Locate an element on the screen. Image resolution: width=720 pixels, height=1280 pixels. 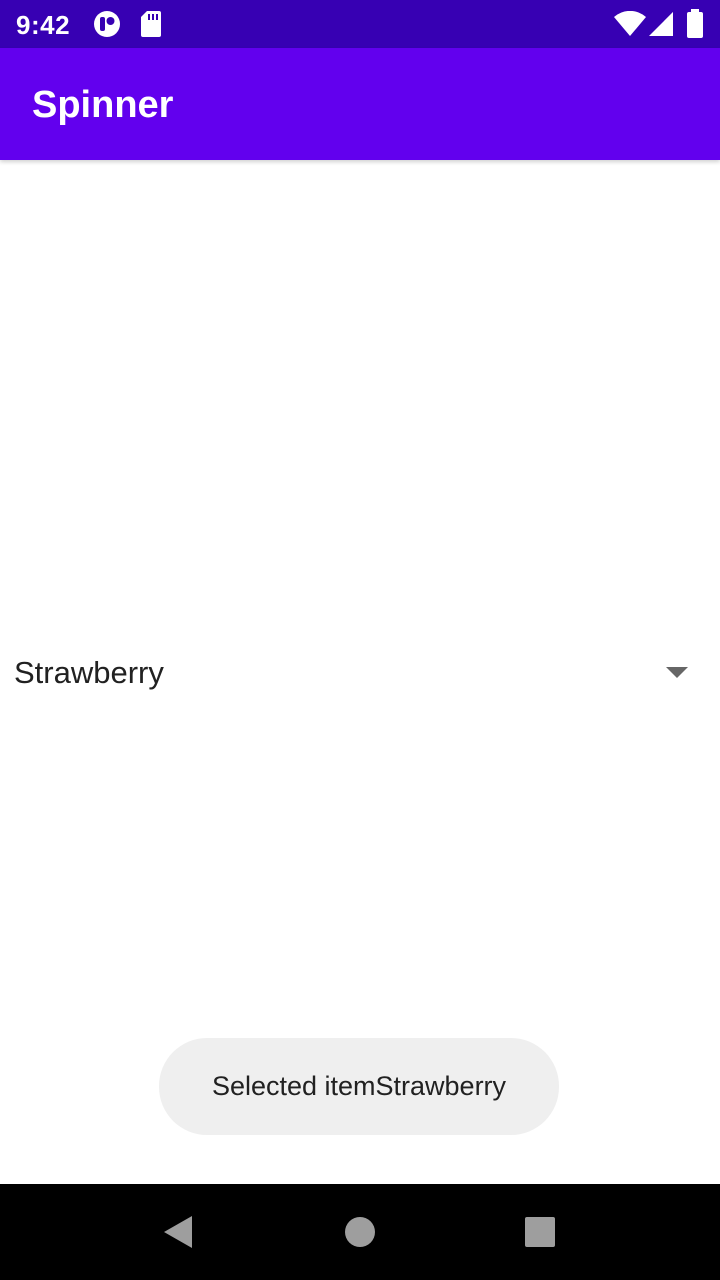
back-icon is located at coordinates (178, 1232).